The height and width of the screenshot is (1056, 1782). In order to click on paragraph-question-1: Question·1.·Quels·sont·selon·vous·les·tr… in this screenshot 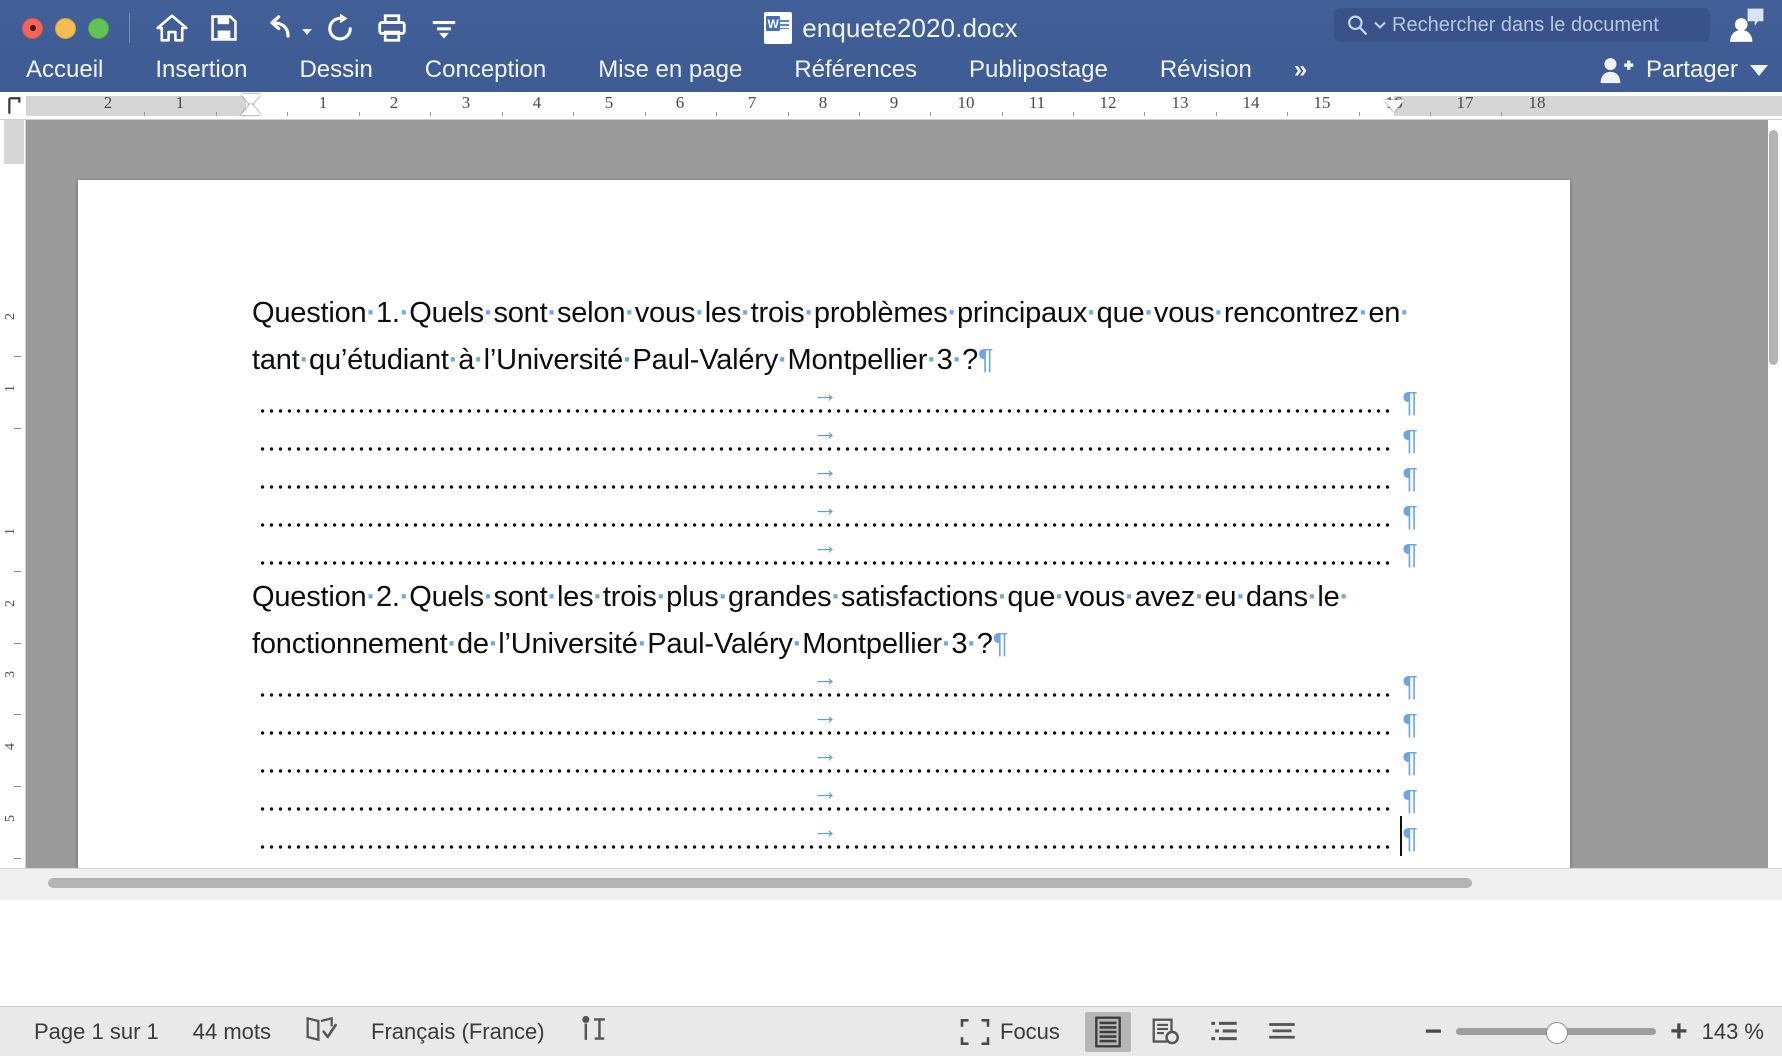, I will do `click(832, 313)`.